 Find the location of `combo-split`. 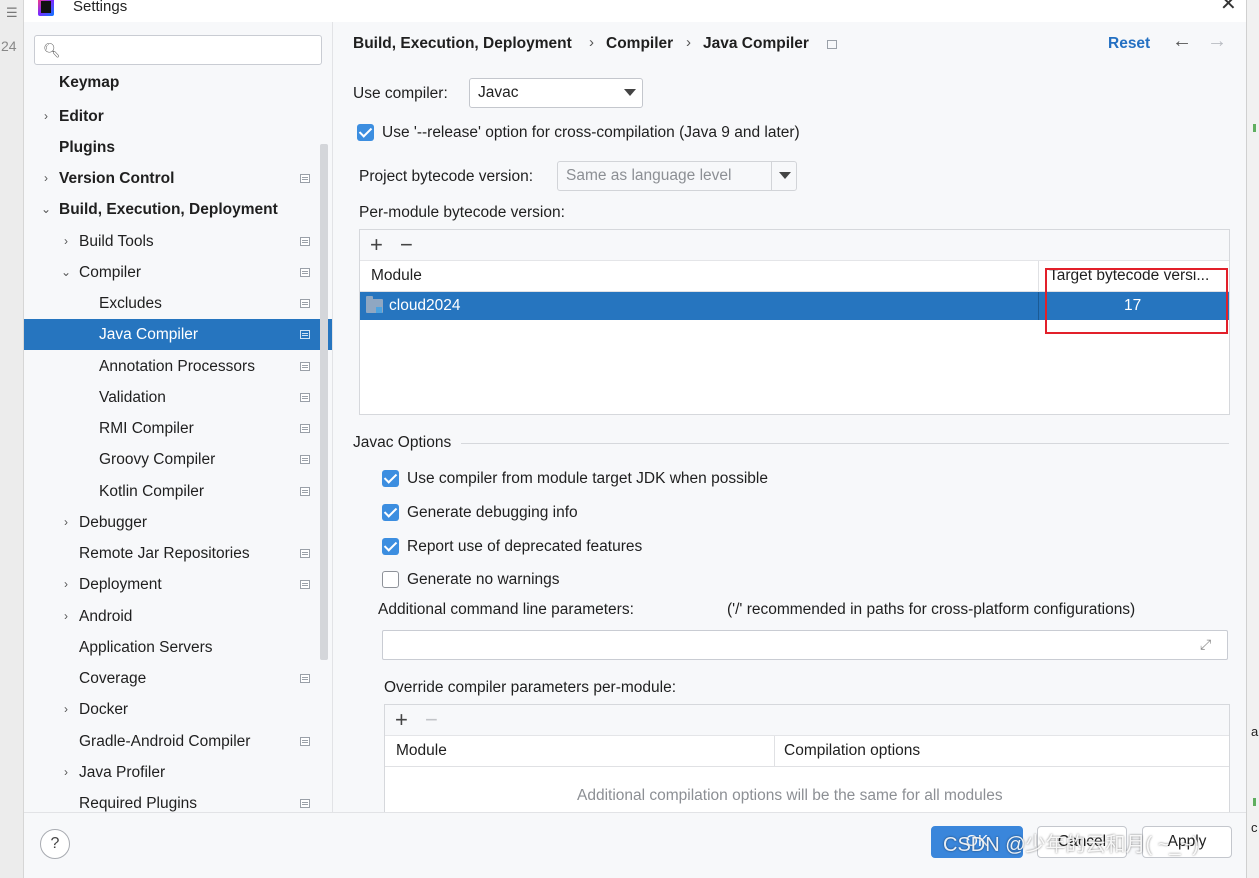

combo-split is located at coordinates (771, 176).